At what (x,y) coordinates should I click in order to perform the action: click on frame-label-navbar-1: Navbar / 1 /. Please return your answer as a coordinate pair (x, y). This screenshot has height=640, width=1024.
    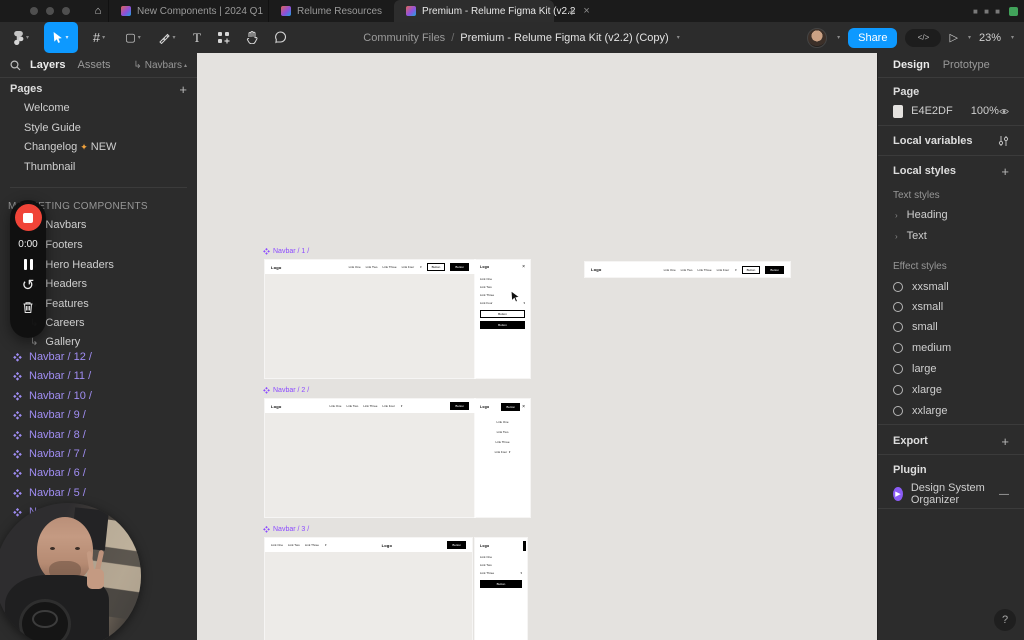
    Looking at the image, I should click on (286, 251).